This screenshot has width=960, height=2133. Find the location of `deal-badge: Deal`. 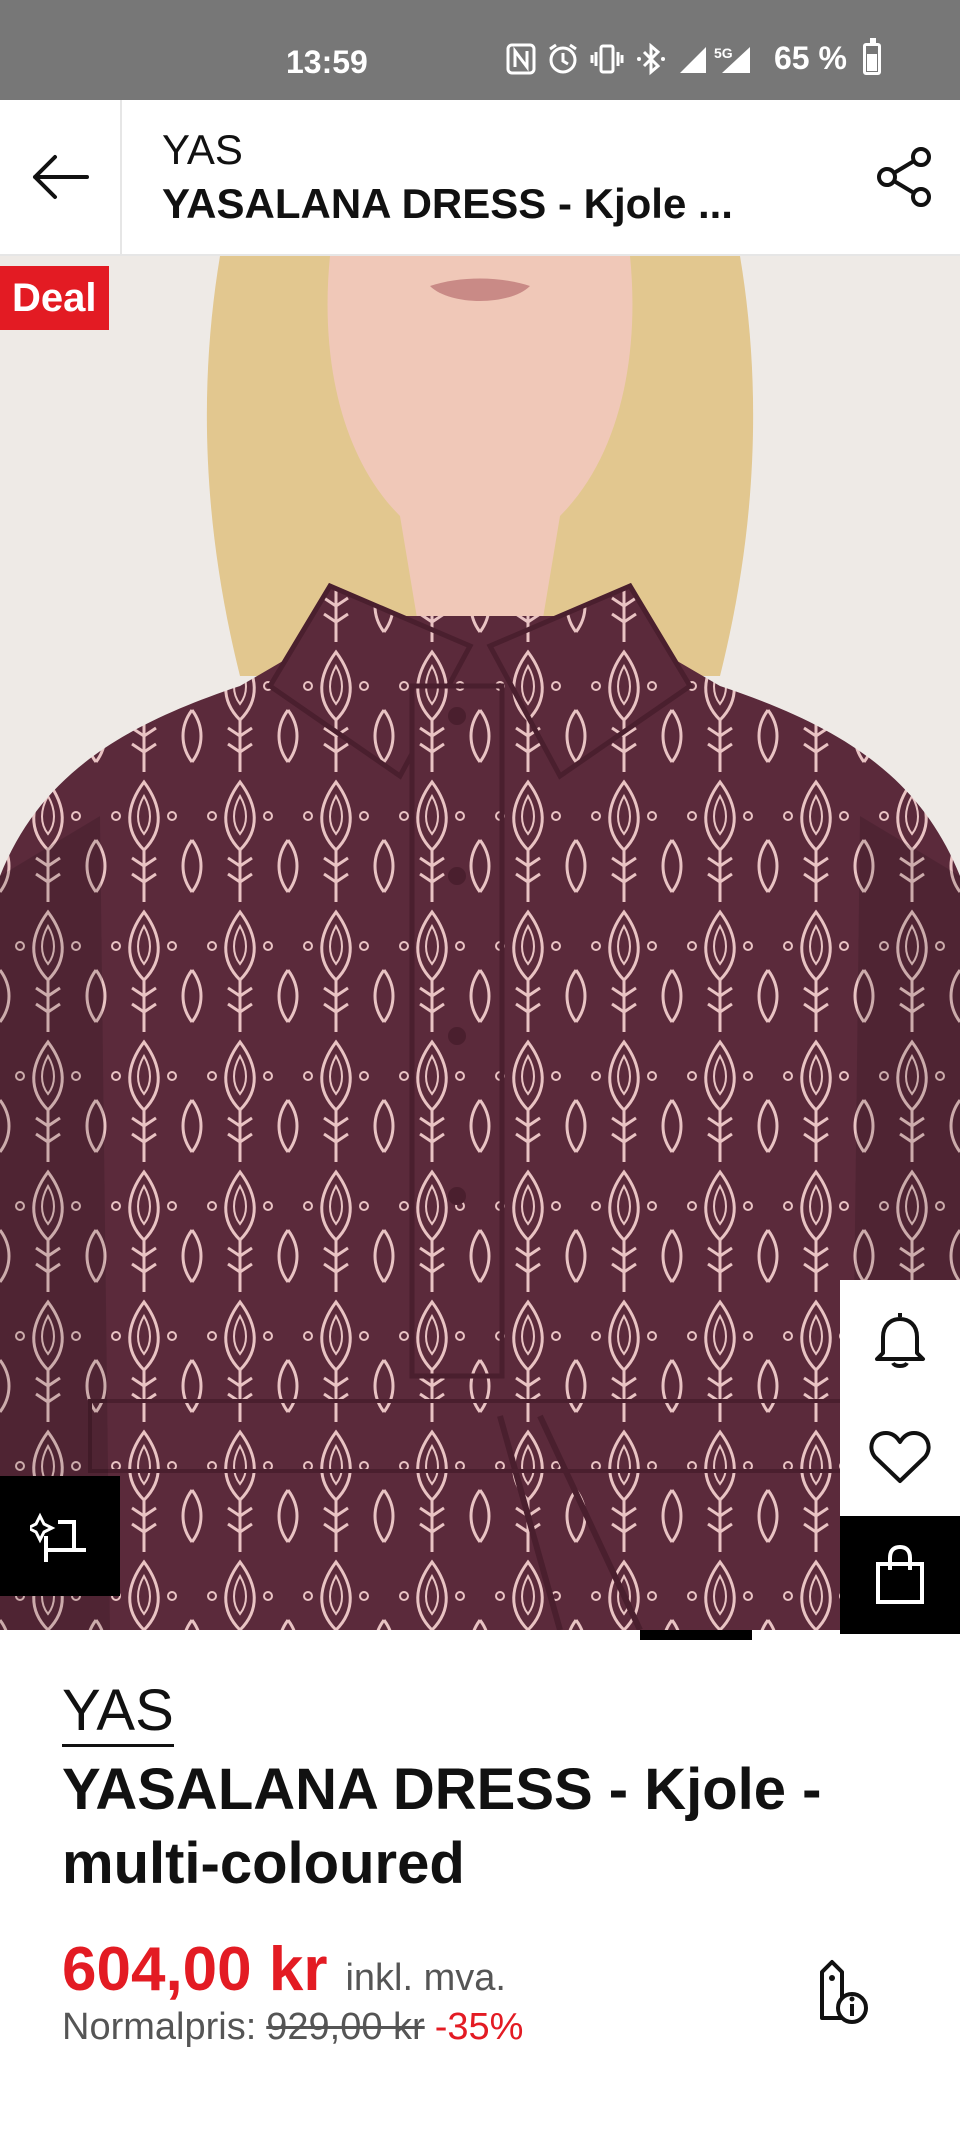

deal-badge: Deal is located at coordinates (54, 298).